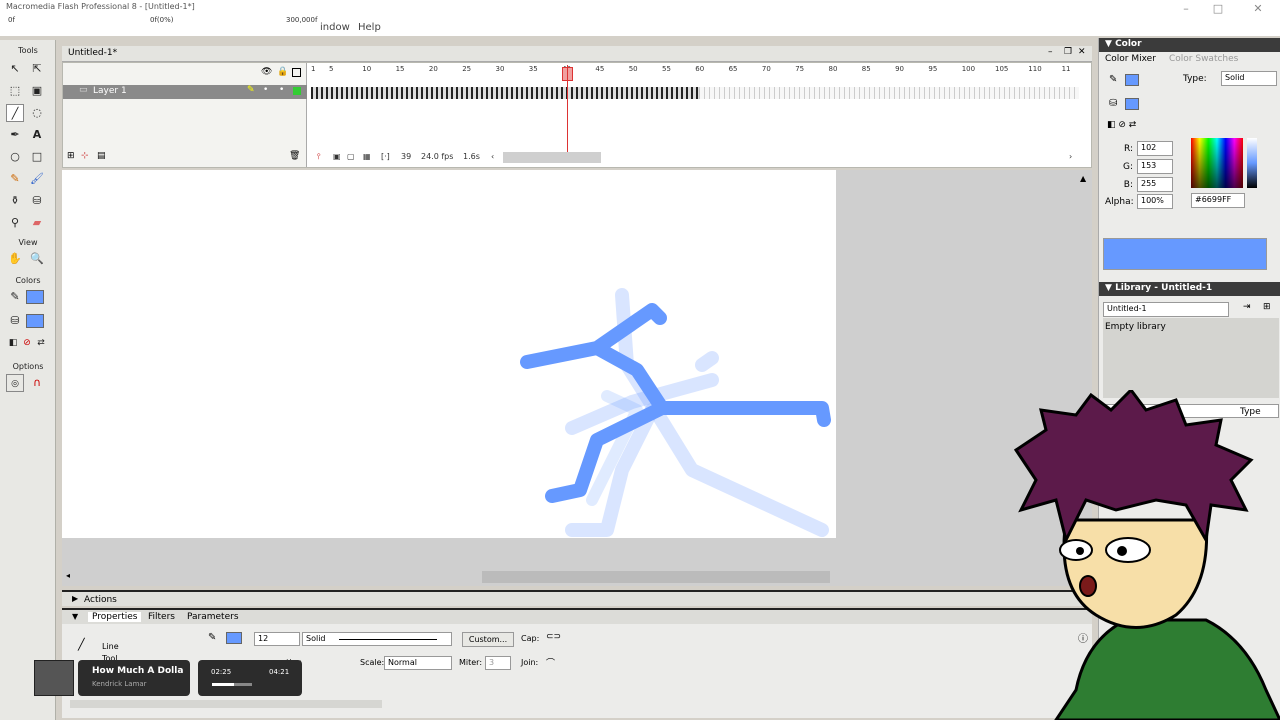  What do you see at coordinates (369, 27) in the screenshot?
I see `menu-help: Help` at bounding box center [369, 27].